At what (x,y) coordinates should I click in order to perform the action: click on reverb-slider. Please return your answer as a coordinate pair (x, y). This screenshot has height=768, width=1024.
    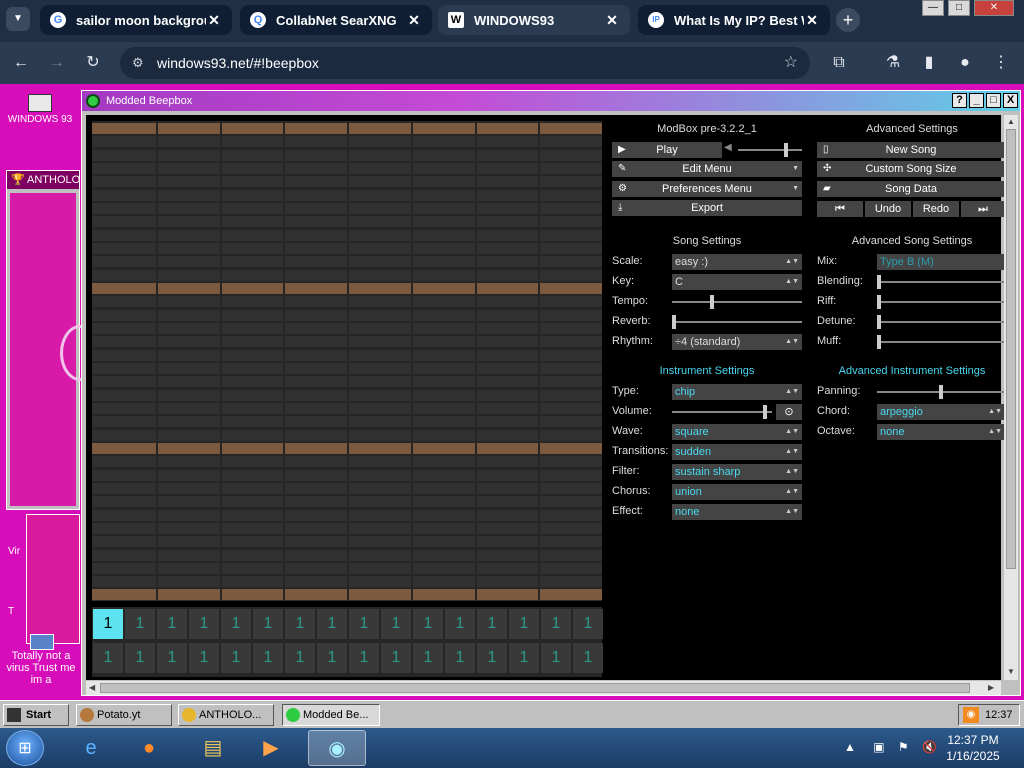
    Looking at the image, I should click on (737, 322).